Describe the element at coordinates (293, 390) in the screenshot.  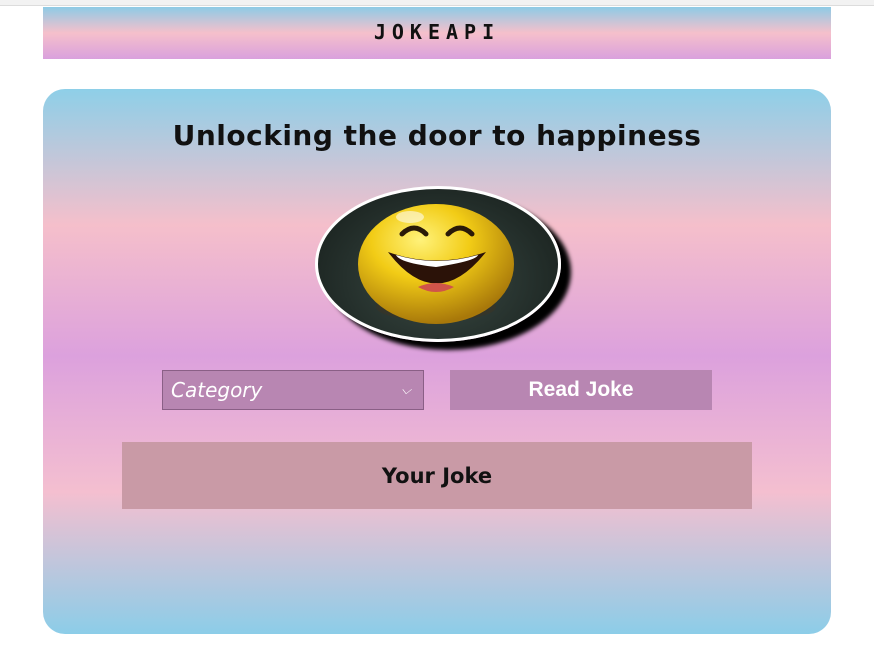
I see `category-select: Category ⌵` at that location.